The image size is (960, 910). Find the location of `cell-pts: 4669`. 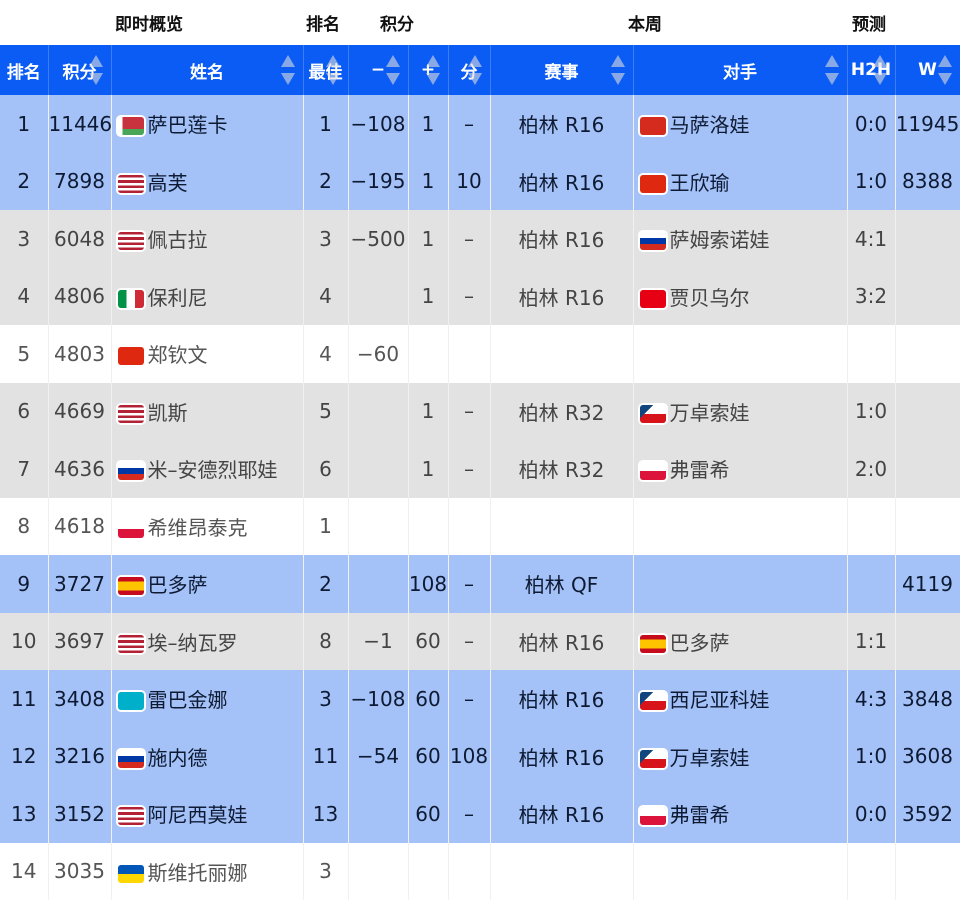

cell-pts: 4669 is located at coordinates (80, 411).